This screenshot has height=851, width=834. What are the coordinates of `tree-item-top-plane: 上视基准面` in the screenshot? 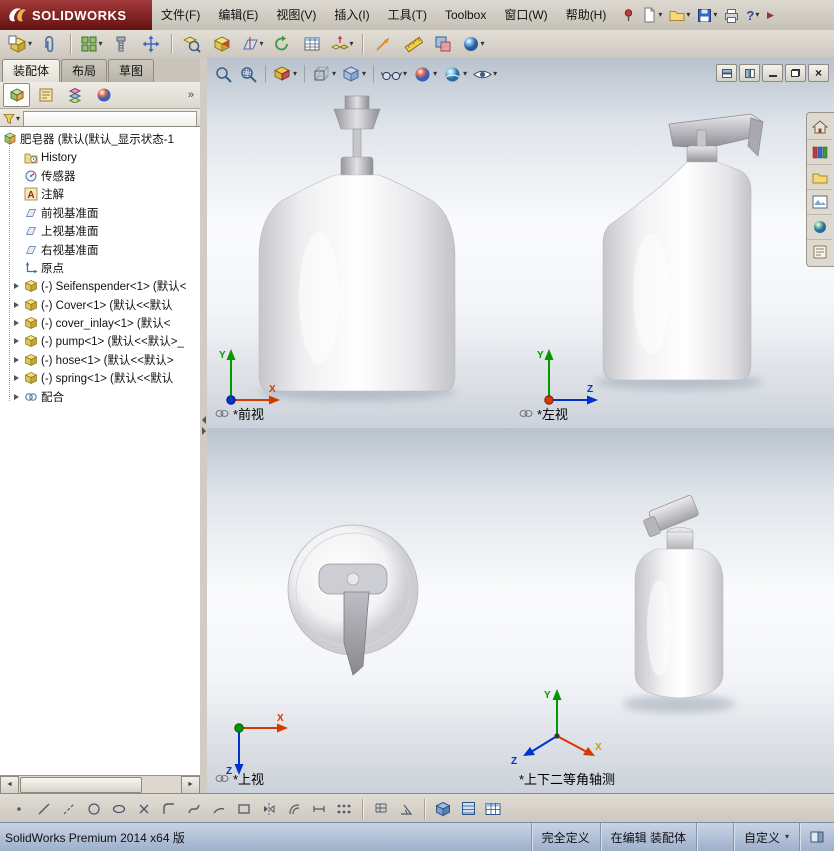 It's located at (100, 231).